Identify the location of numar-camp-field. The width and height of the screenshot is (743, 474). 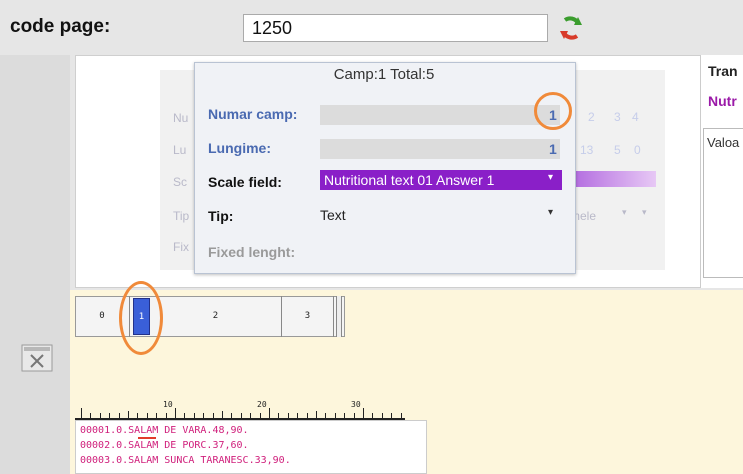
(440, 115).